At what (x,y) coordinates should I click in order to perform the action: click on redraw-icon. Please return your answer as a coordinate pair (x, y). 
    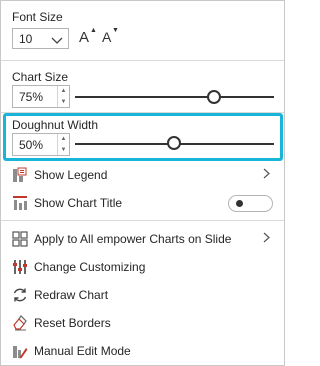
    Looking at the image, I should click on (20, 295).